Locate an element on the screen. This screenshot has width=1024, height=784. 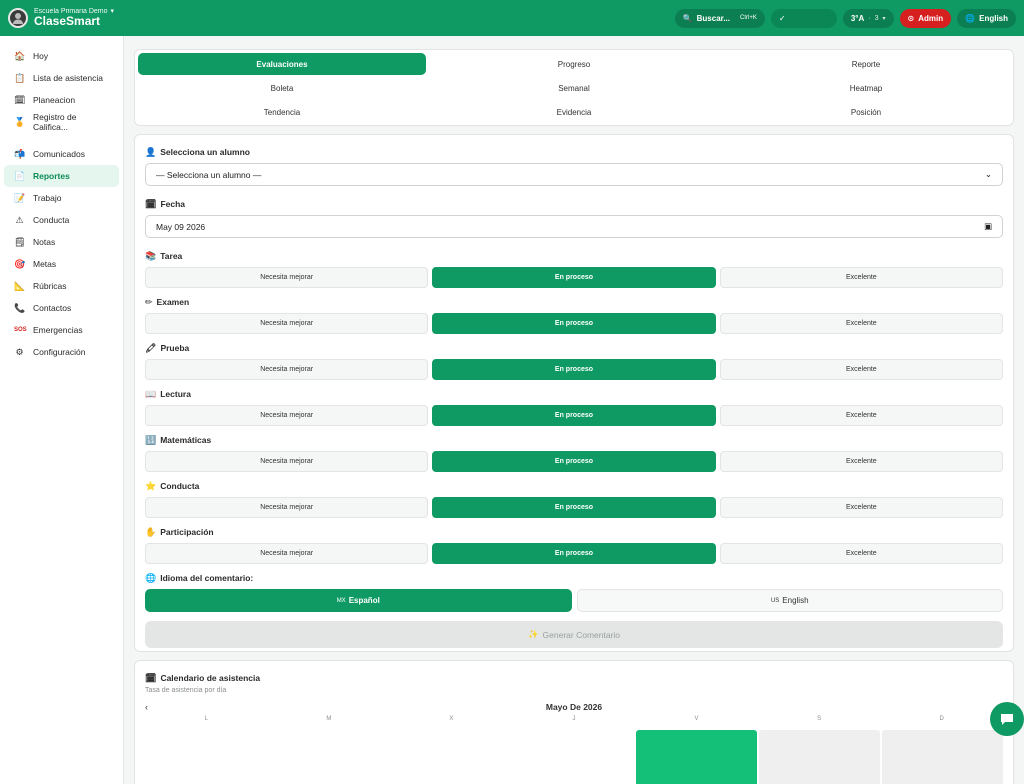
chevron-down-icon: ⌄ is located at coordinates (988, 174).